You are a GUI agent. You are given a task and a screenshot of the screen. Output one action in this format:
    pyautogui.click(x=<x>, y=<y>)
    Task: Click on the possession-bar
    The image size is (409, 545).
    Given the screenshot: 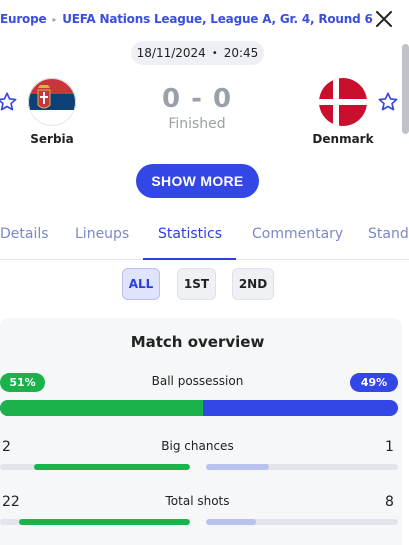 What is the action you would take?
    pyautogui.click(x=199, y=408)
    